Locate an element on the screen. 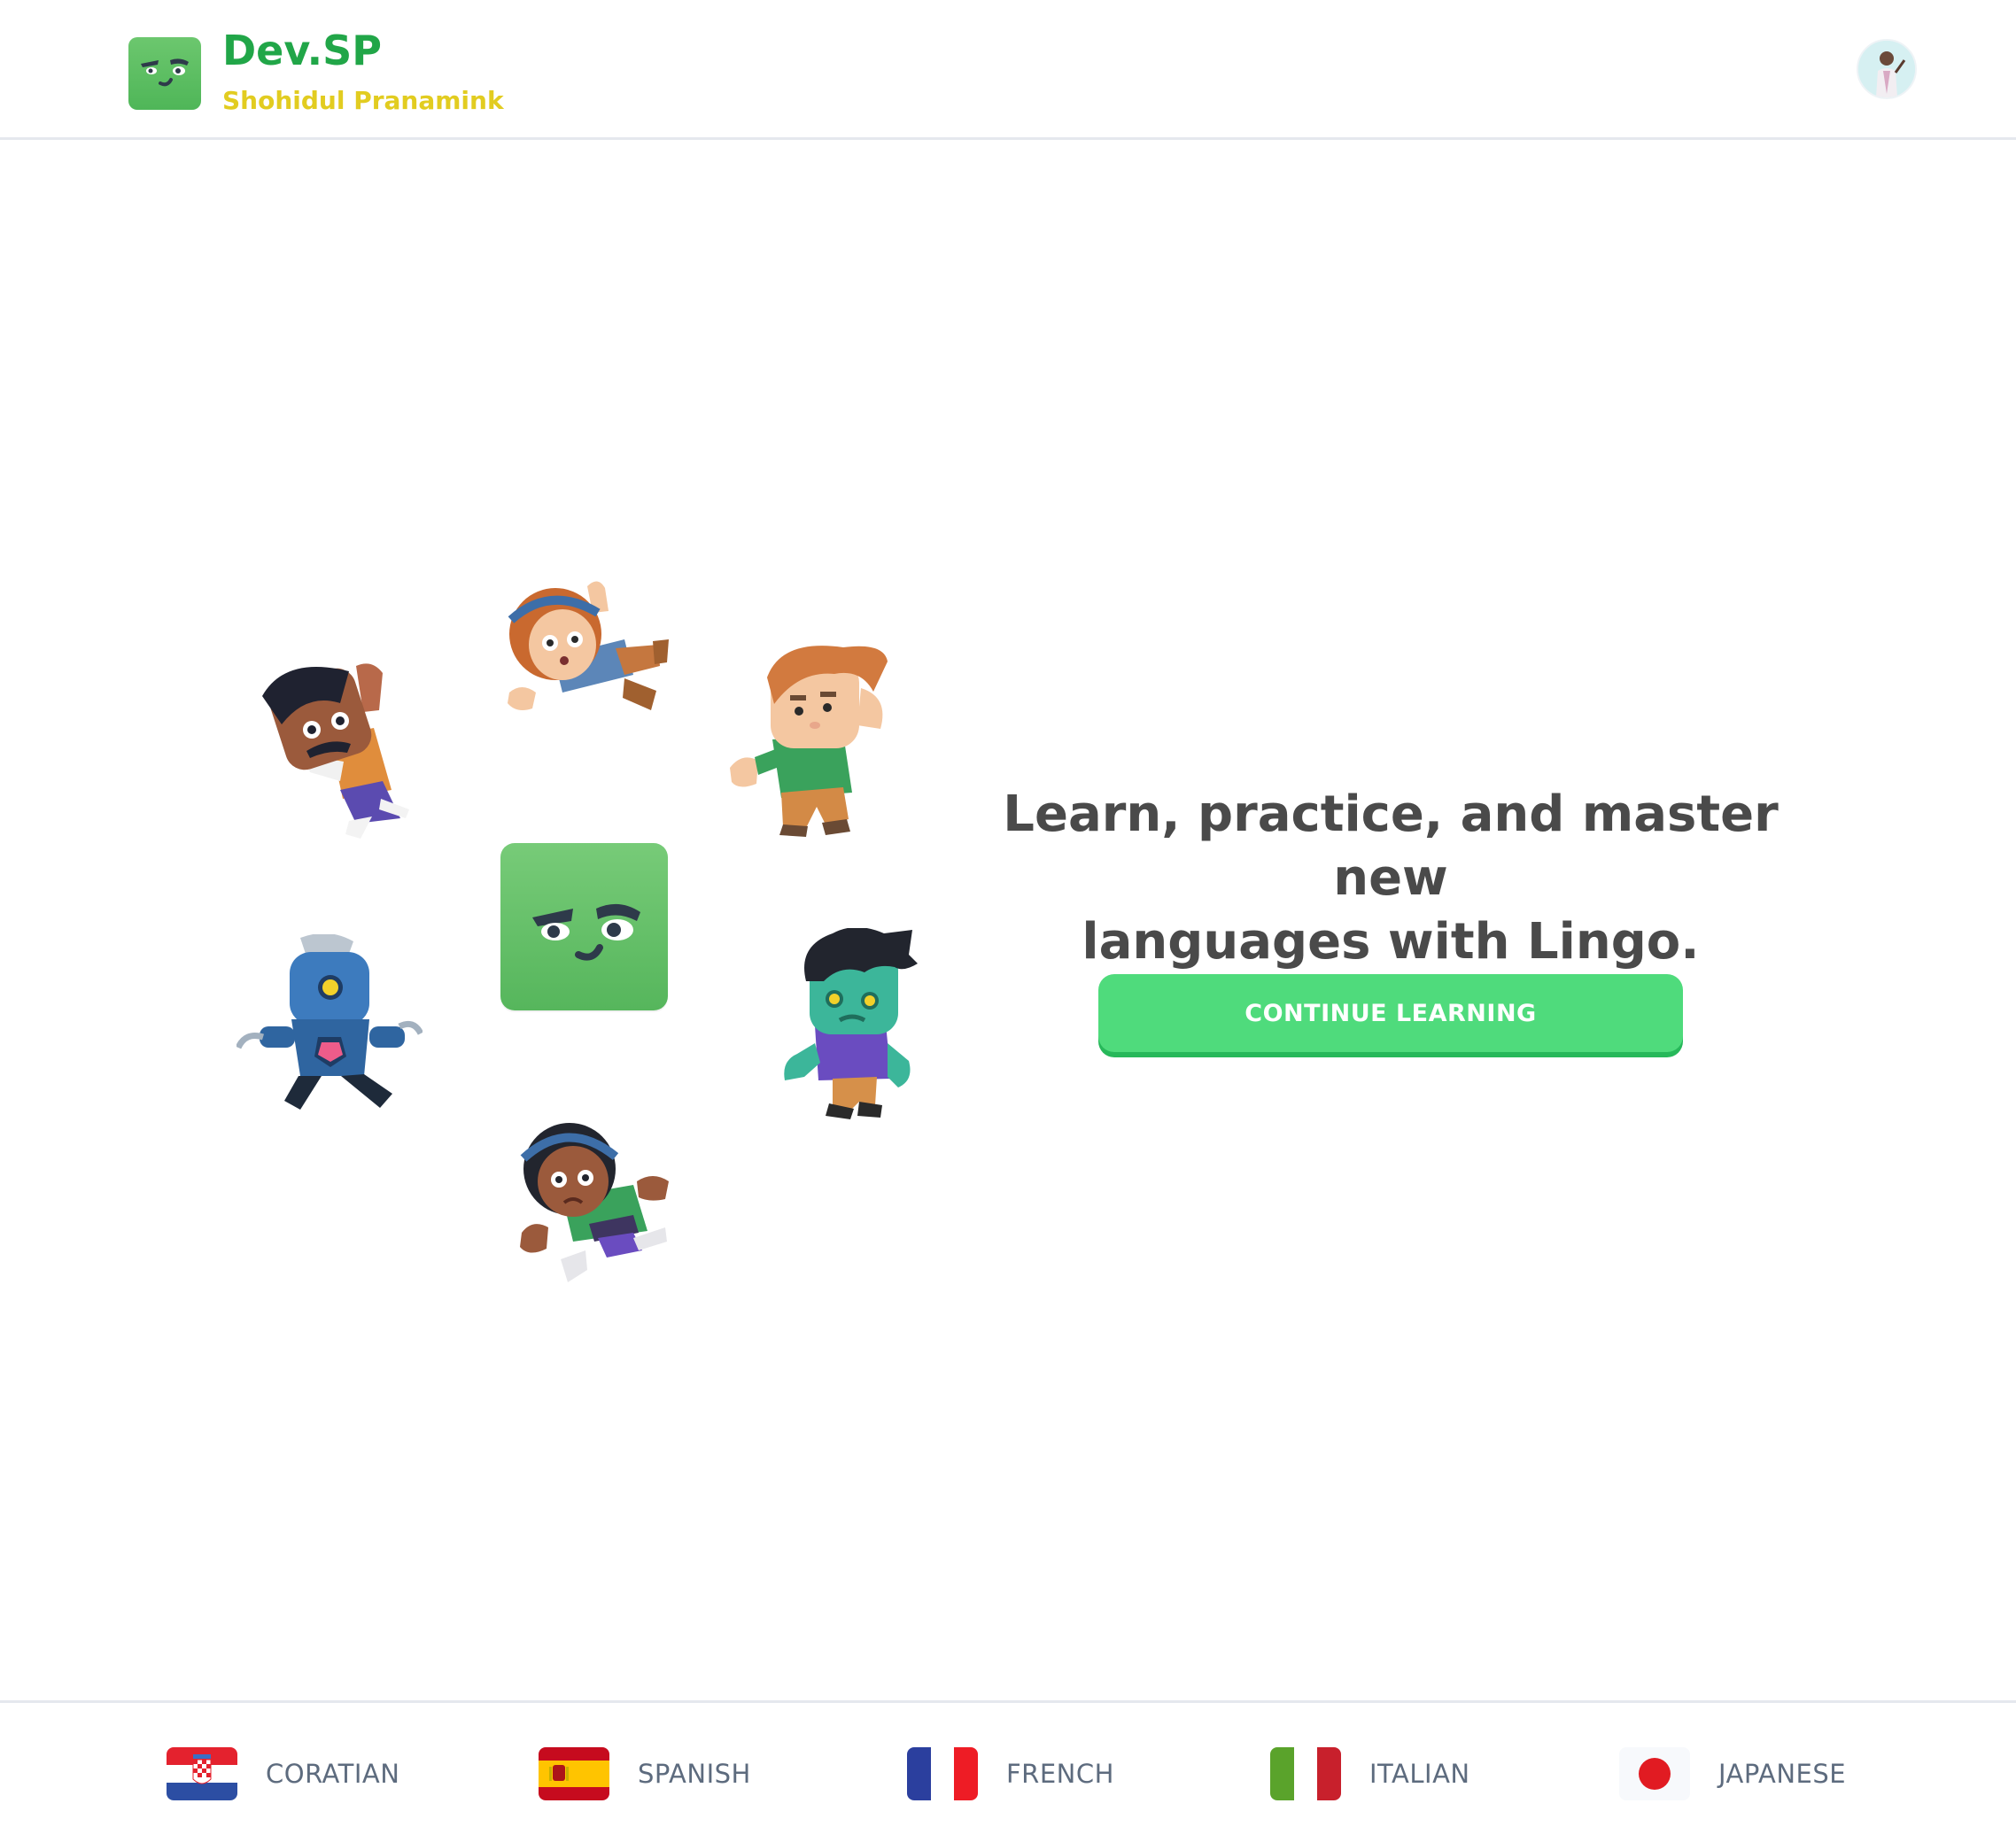 The image size is (2016, 1842). language-label: CORATIAN is located at coordinates (333, 1774).